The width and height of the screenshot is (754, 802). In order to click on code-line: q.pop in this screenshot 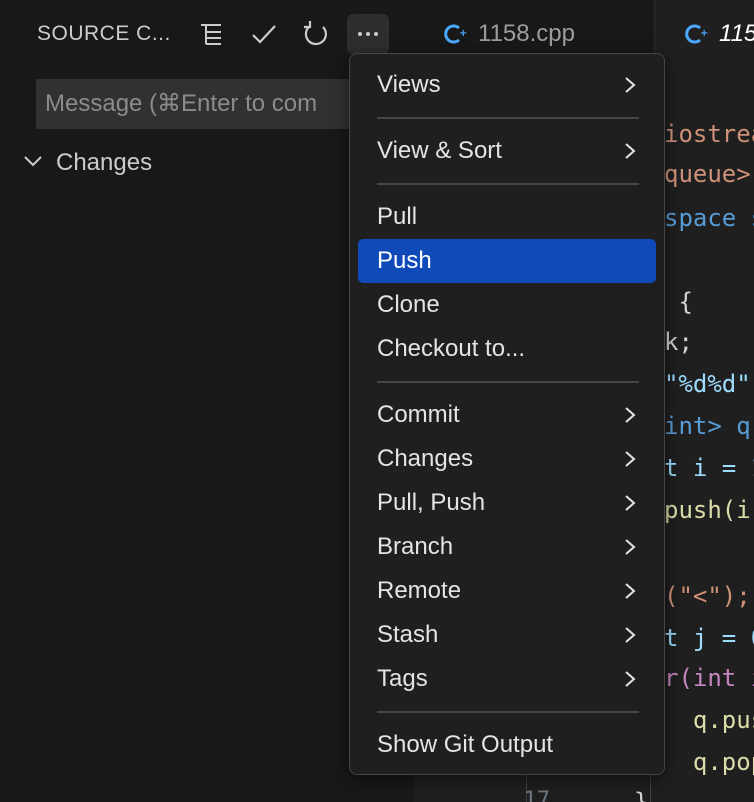, I will do `click(723, 762)`.